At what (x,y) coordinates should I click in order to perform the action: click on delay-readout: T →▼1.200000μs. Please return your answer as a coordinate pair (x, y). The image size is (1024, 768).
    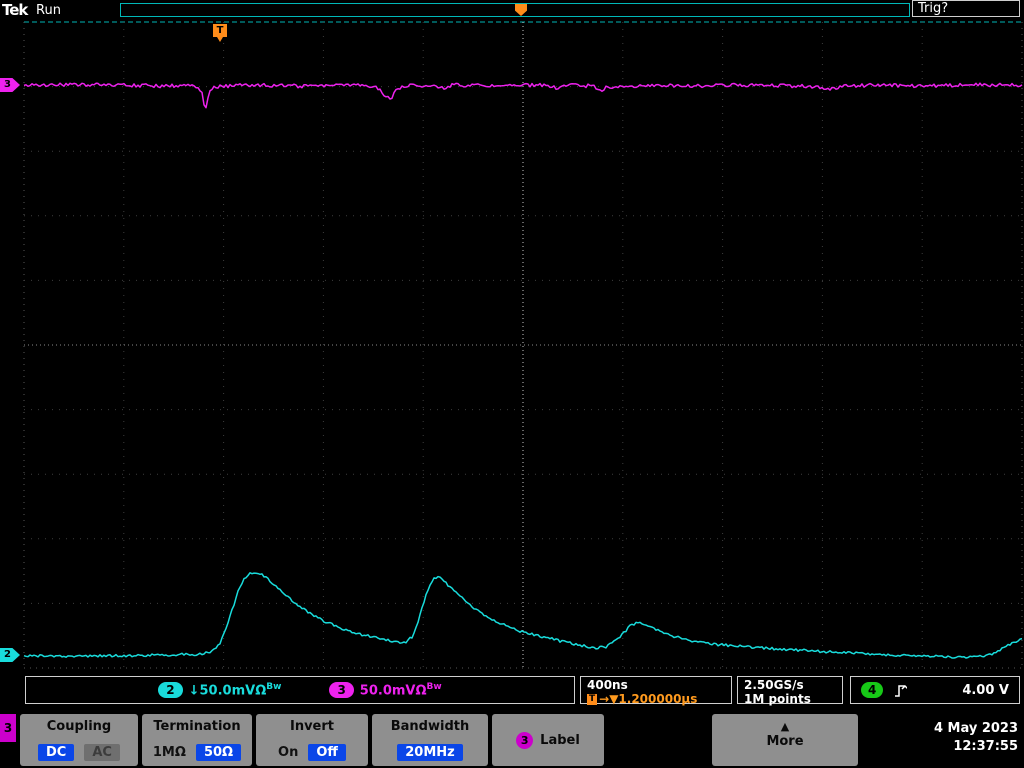
    Looking at the image, I should click on (656, 699).